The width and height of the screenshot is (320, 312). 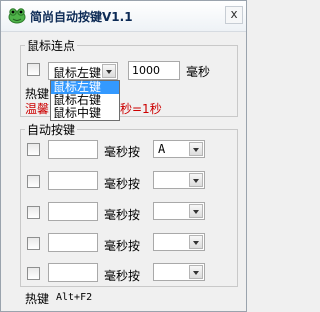 I want to click on footer-hotkey-label: 热键, so click(x=37, y=299).